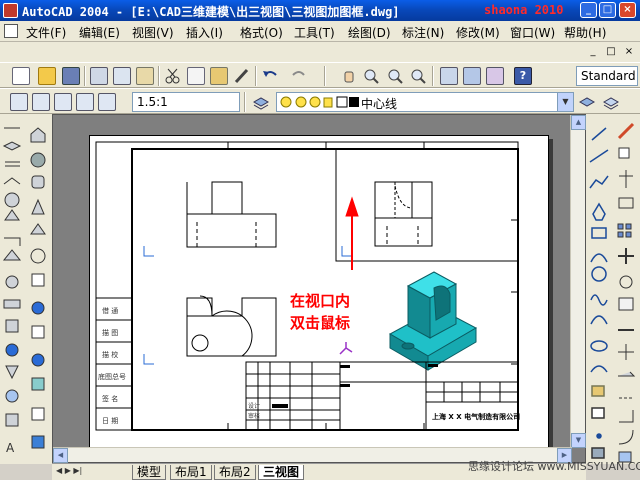 Image resolution: width=640 pixels, height=480 pixels. I want to click on scale-icon, so click(626, 304).